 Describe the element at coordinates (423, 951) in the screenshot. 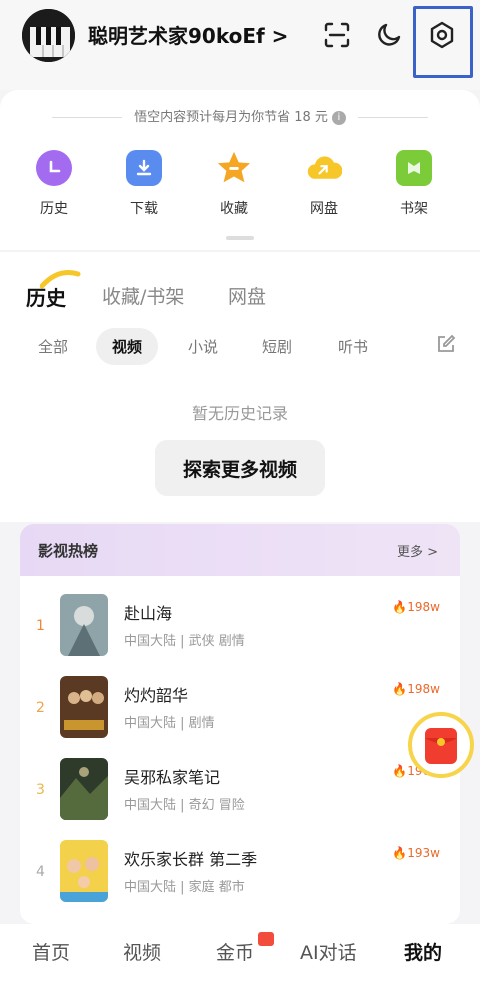

I see `nav-mine: 我的` at that location.